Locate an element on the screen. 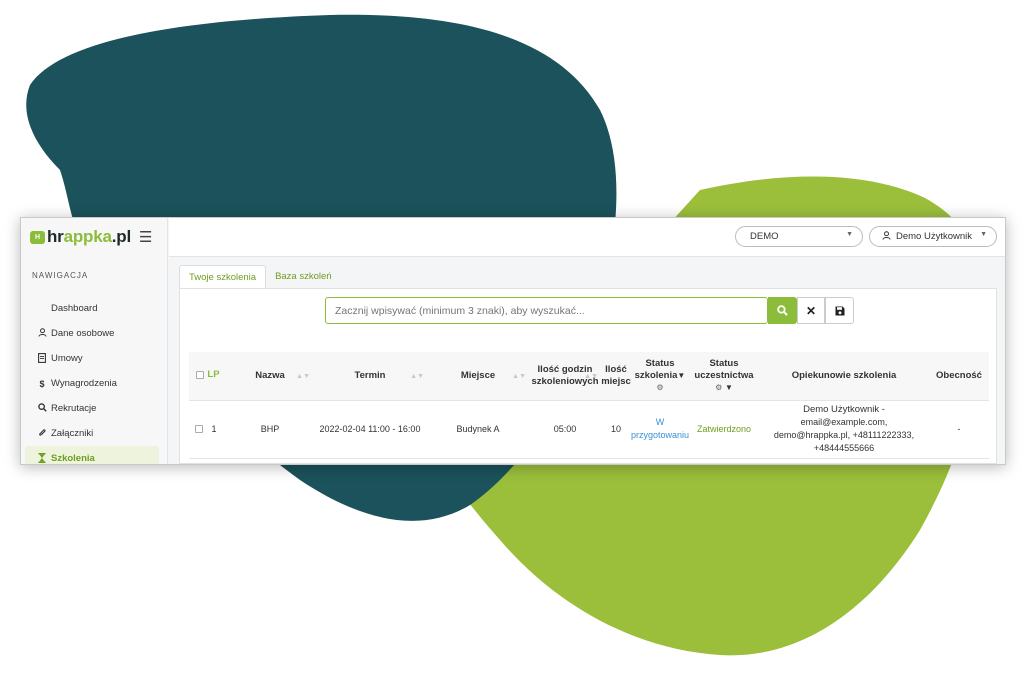 Image resolution: width=1024 pixels, height=683 pixels. column-participation-status: Status uczestnictwa ⚙ ▼ is located at coordinates (724, 376).